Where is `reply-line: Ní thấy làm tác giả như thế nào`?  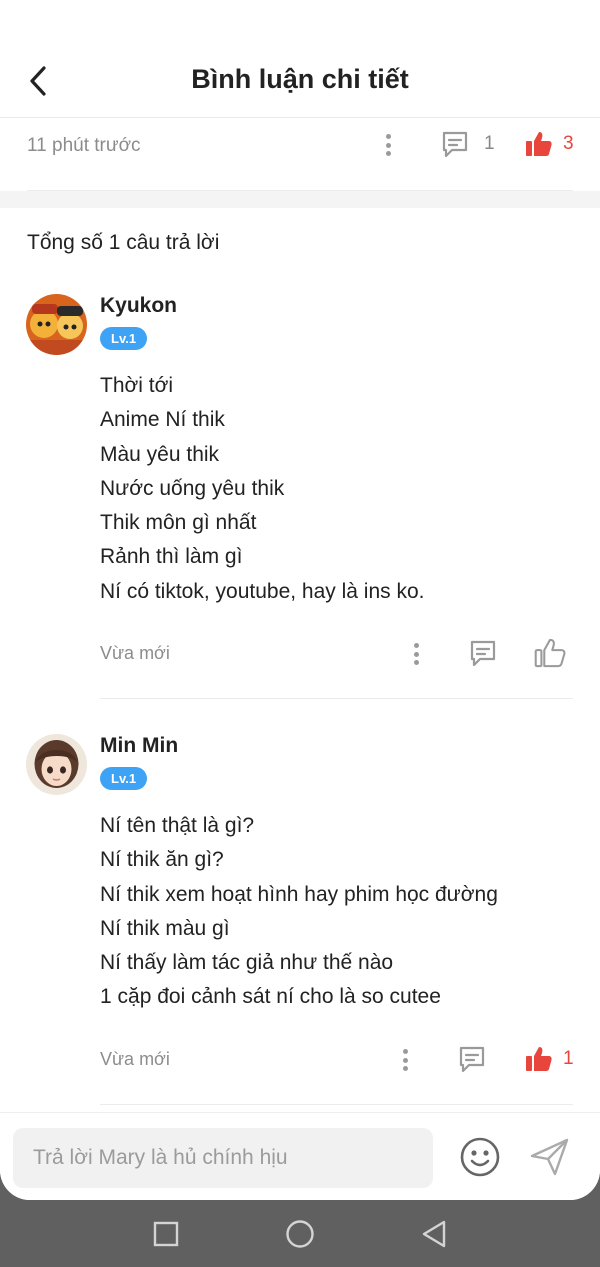 reply-line: Ní thấy làm tác giả như thế nào is located at coordinates (247, 963).